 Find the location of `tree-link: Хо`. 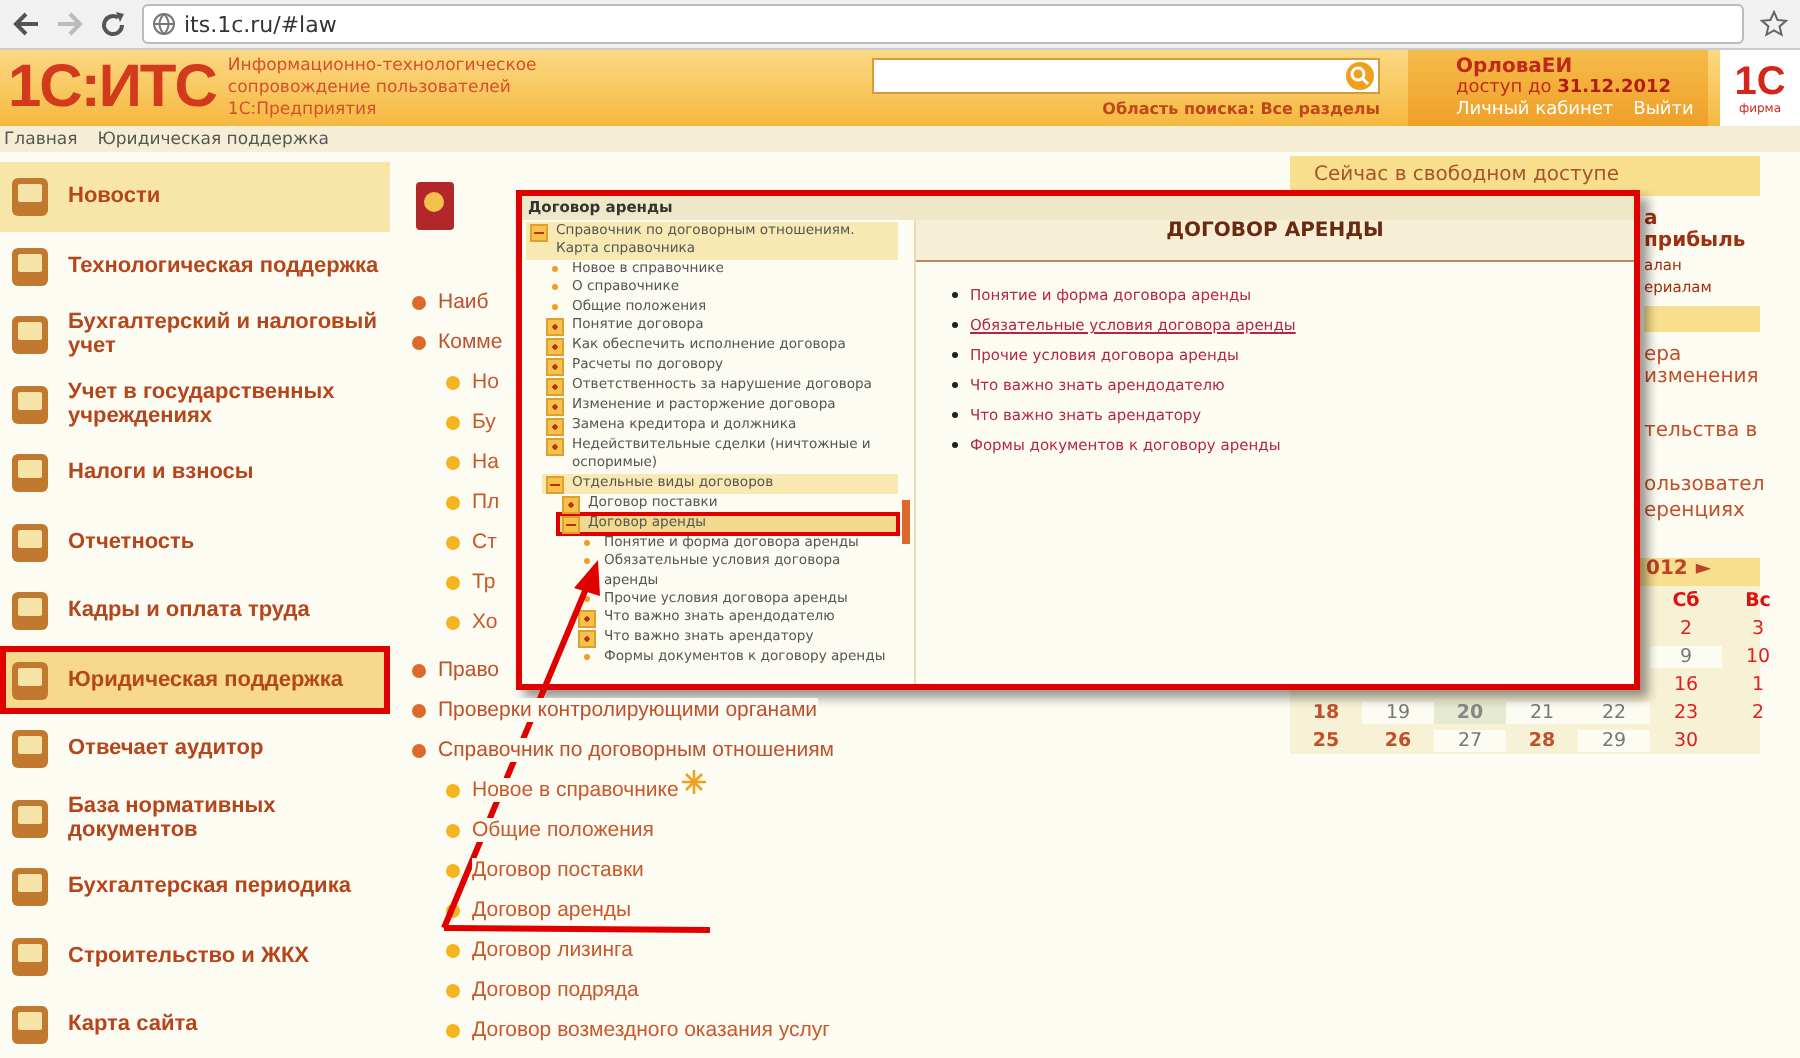

tree-link: Хо is located at coordinates (485, 622).